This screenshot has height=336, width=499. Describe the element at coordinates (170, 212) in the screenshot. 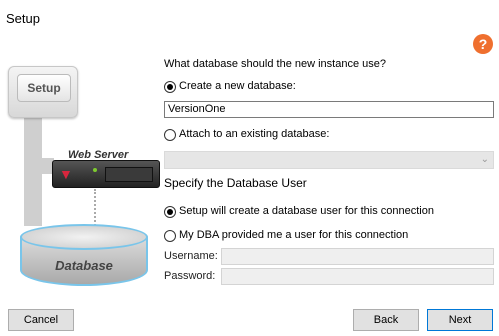

I see `setup-create-user-radio` at that location.